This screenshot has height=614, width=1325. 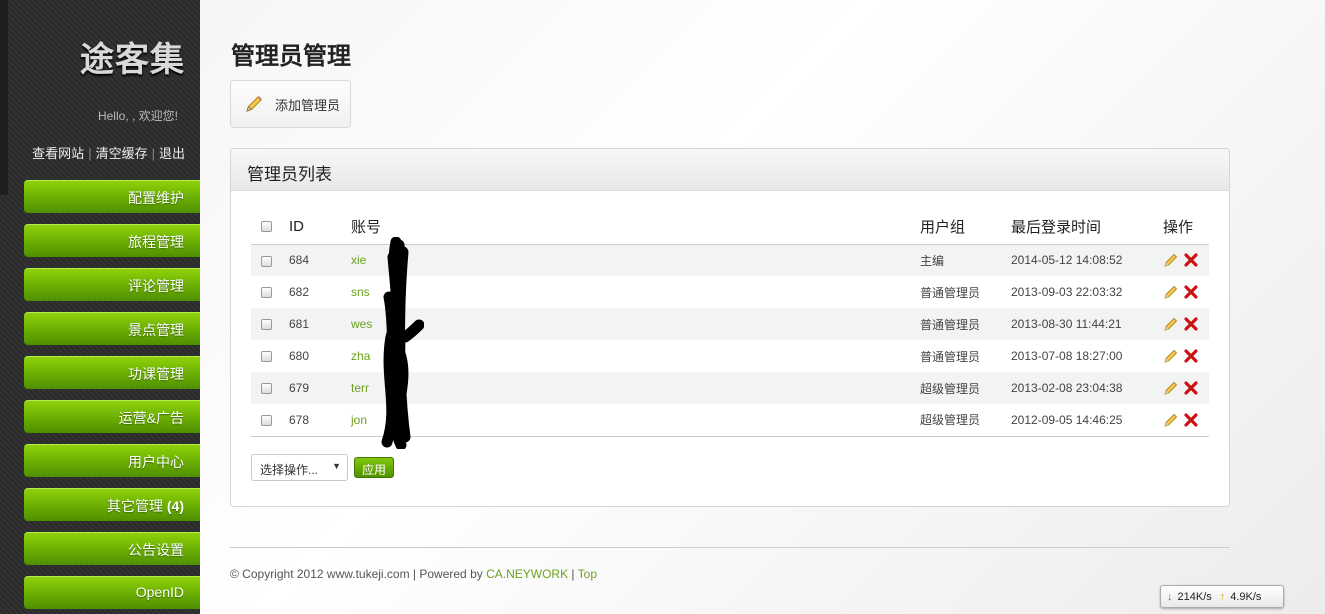 What do you see at coordinates (635, 356) in the screenshot?
I see `row-account-link: zha` at bounding box center [635, 356].